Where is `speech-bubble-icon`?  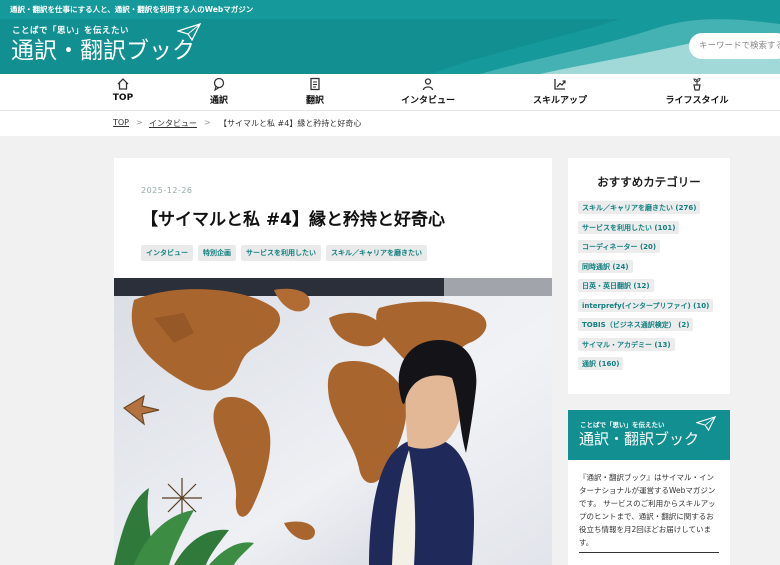
speech-bubble-icon is located at coordinates (219, 84).